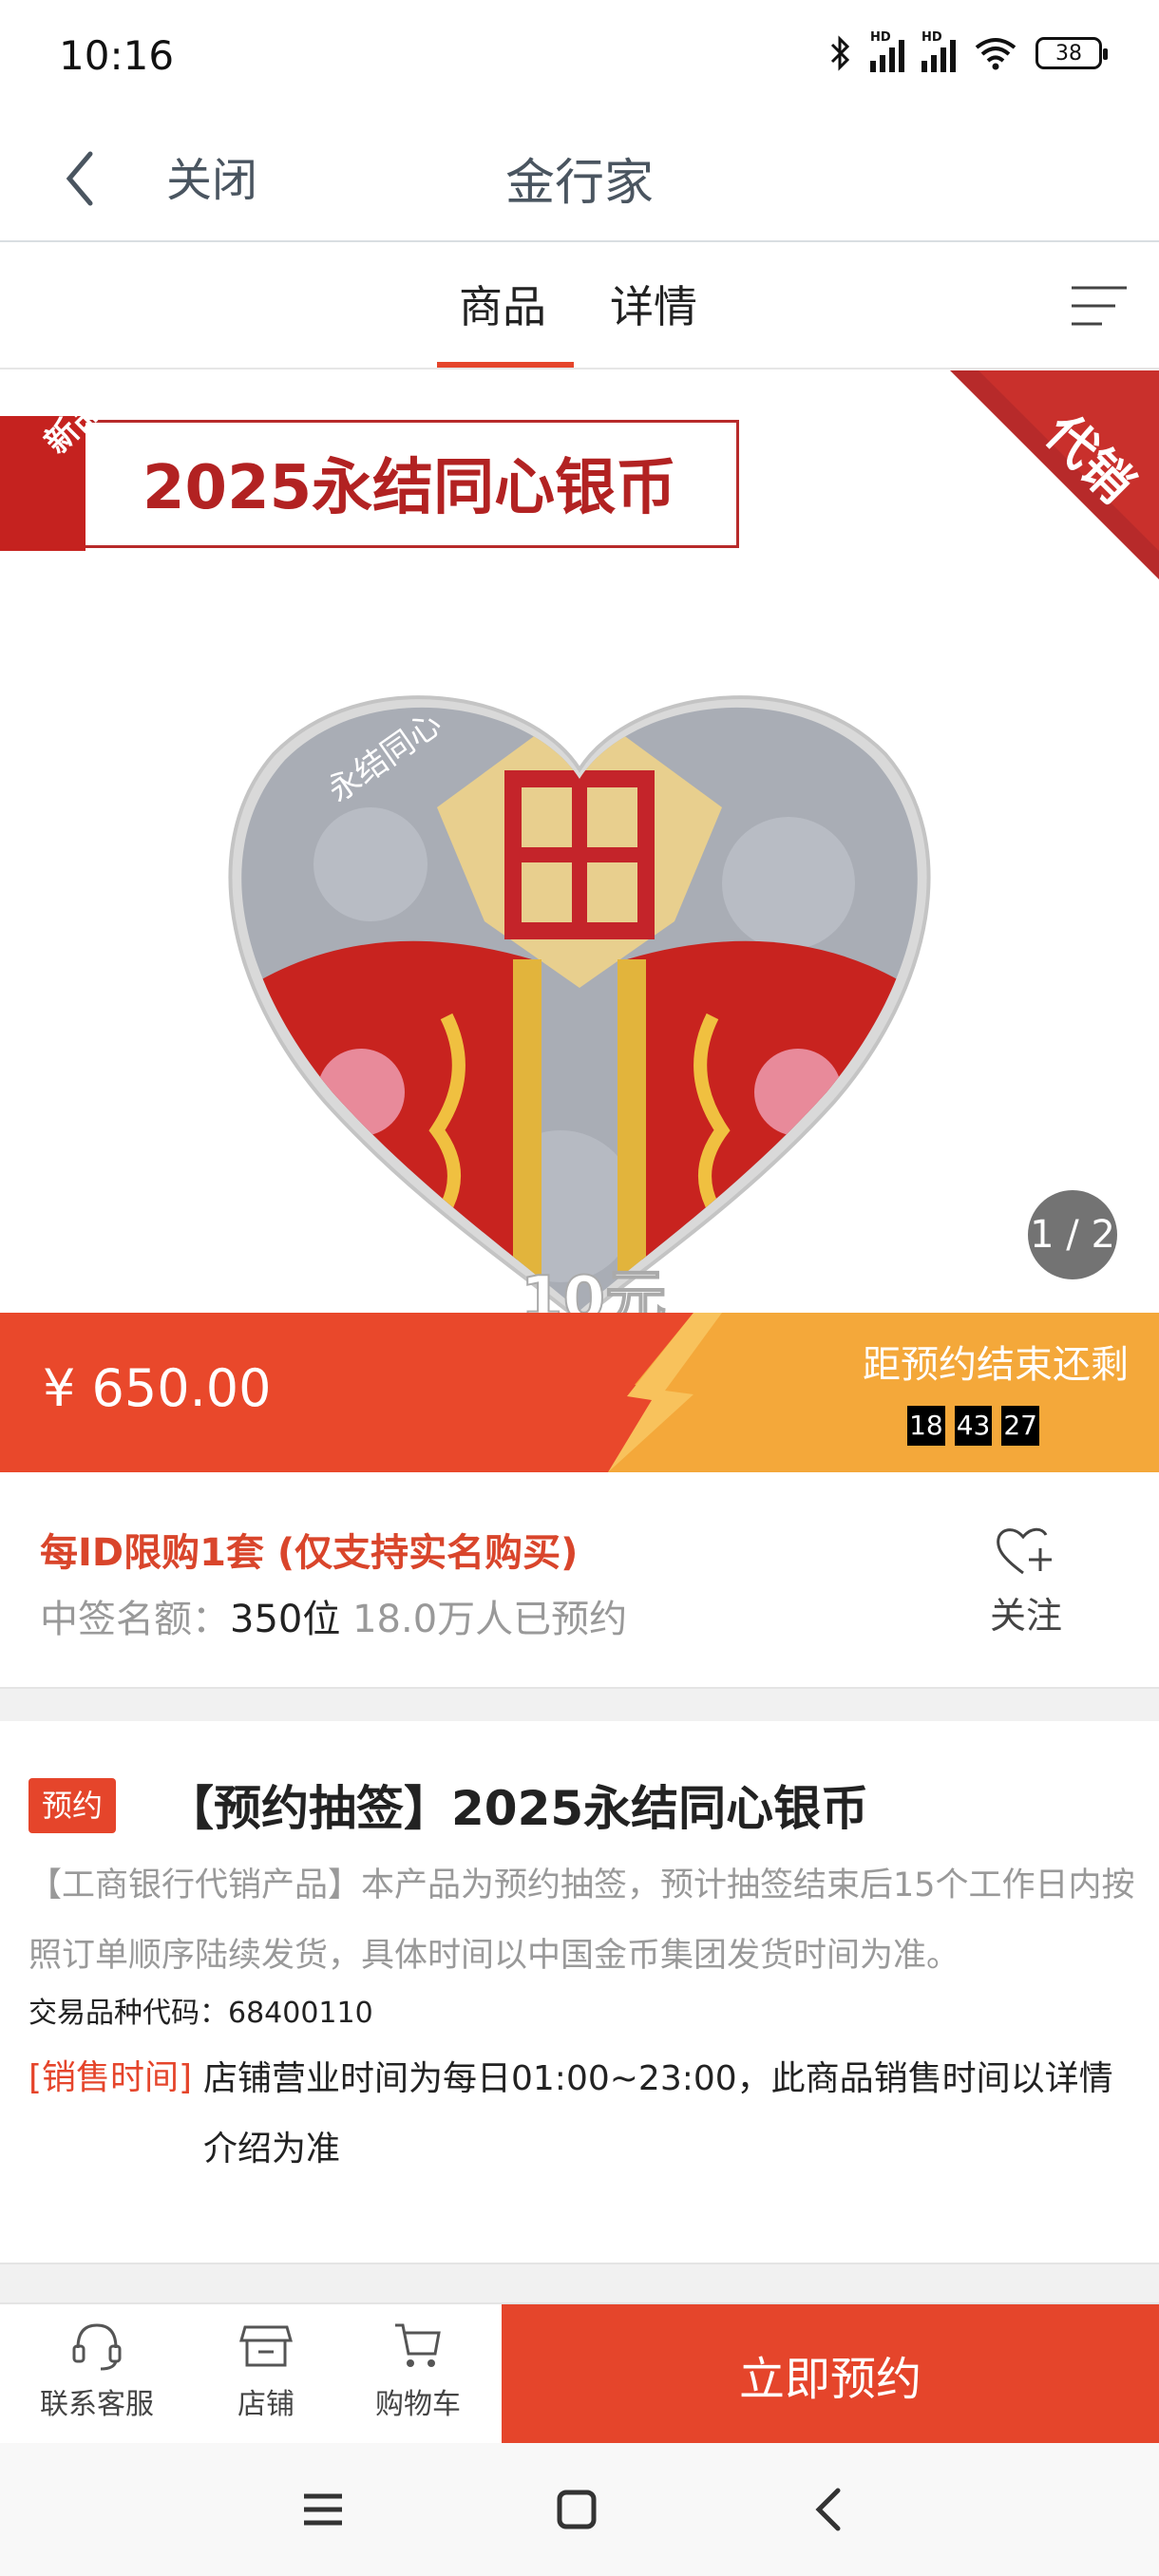 The width and height of the screenshot is (1159, 2576). What do you see at coordinates (502, 304) in the screenshot?
I see `tab-product: 商品` at bounding box center [502, 304].